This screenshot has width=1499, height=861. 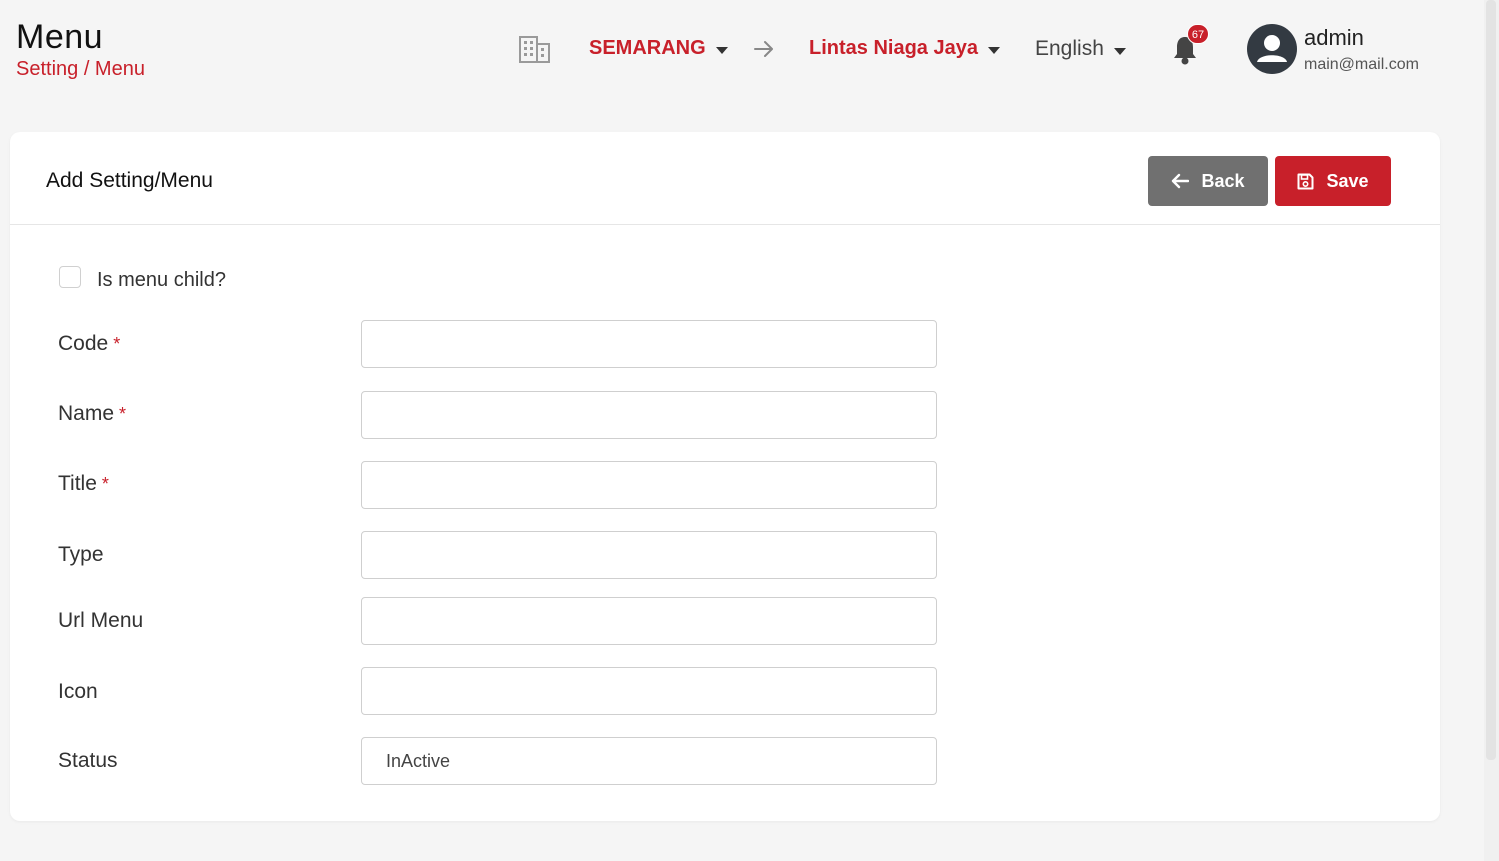 What do you see at coordinates (1347, 180) in the screenshot?
I see `save-button-label: Save` at bounding box center [1347, 180].